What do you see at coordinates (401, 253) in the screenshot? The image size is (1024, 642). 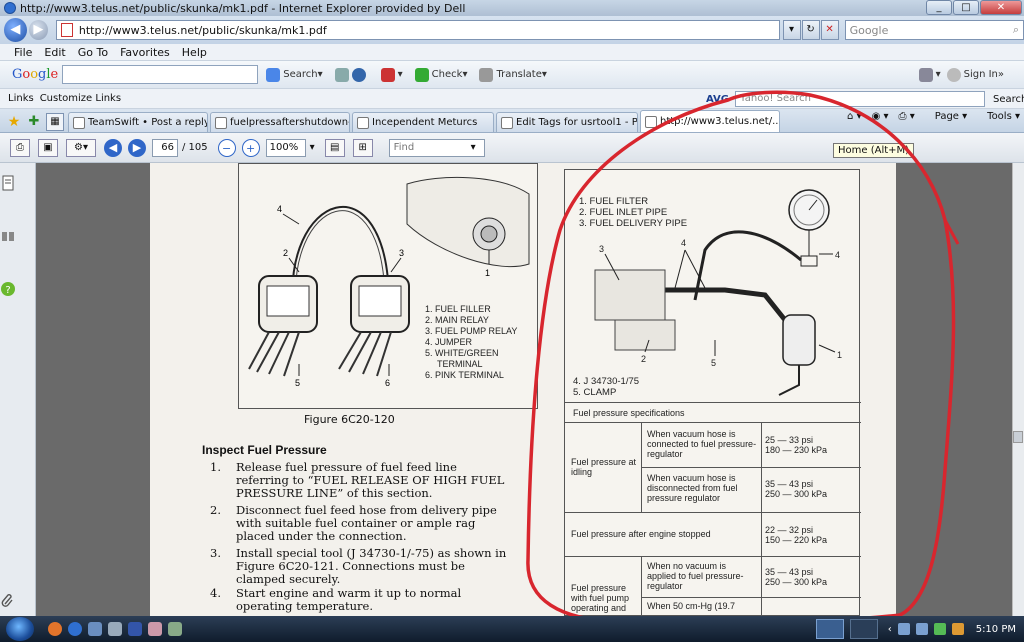 I see `fig-label-3: 3` at bounding box center [401, 253].